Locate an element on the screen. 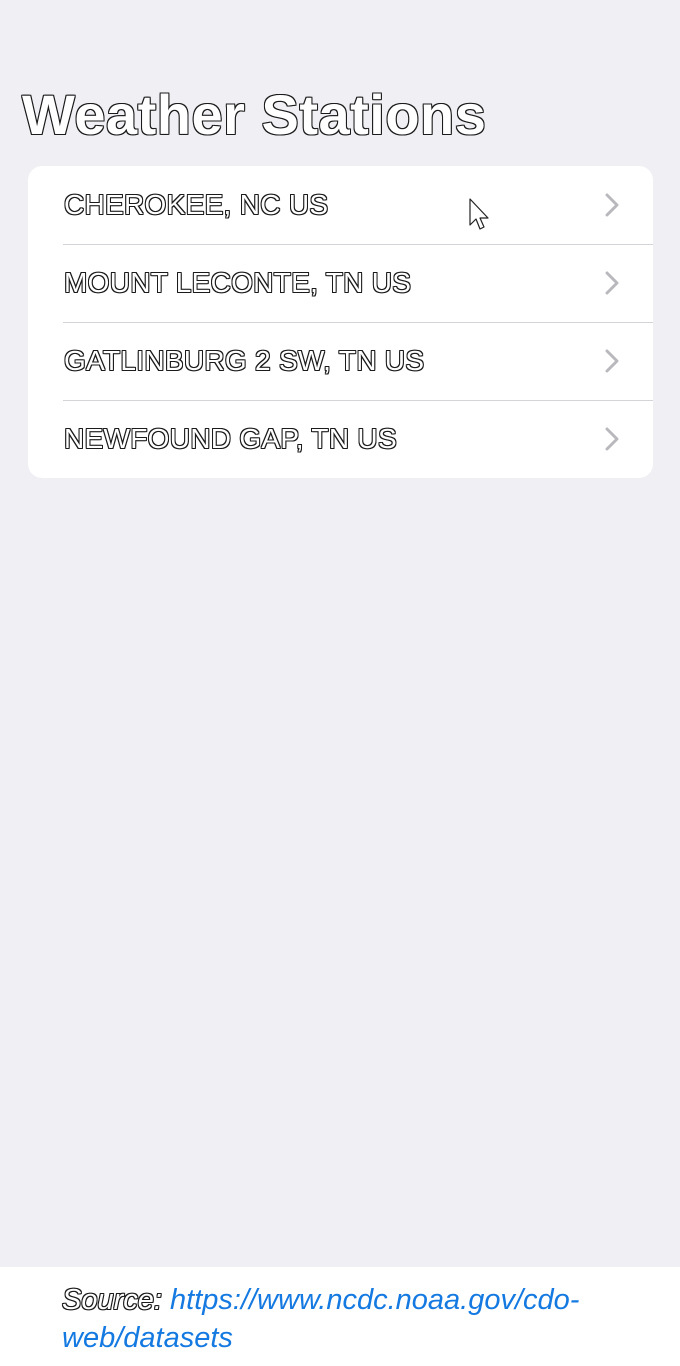 The height and width of the screenshot is (1366, 680). page-title: Weather Stations is located at coordinates (254, 114).